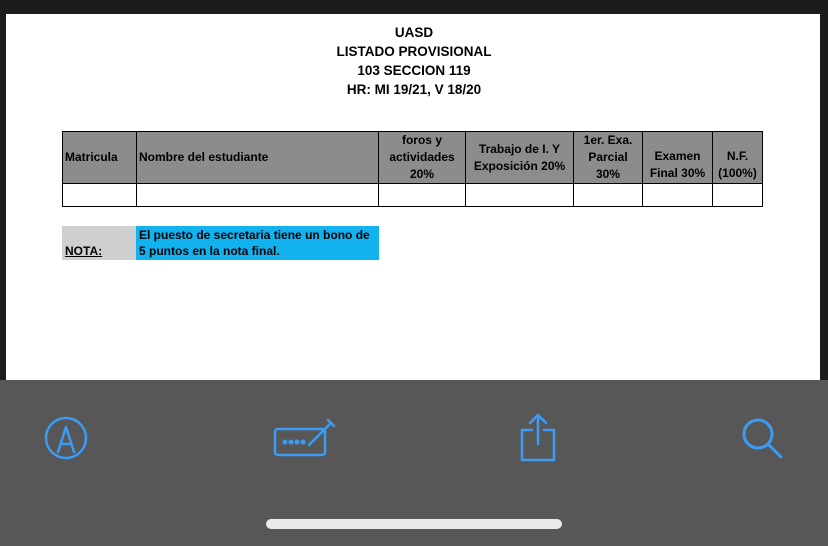 The width and height of the screenshot is (828, 546). What do you see at coordinates (414, 51) in the screenshot?
I see `title-line: LISTADO PROVISIONAL` at bounding box center [414, 51].